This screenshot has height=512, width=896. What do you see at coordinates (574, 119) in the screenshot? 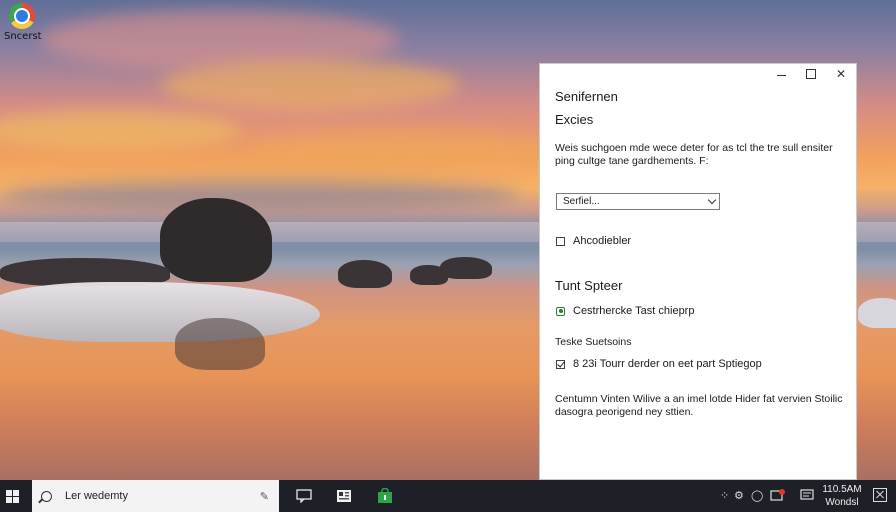
I see `dialog-subtitle: Excies` at bounding box center [574, 119].